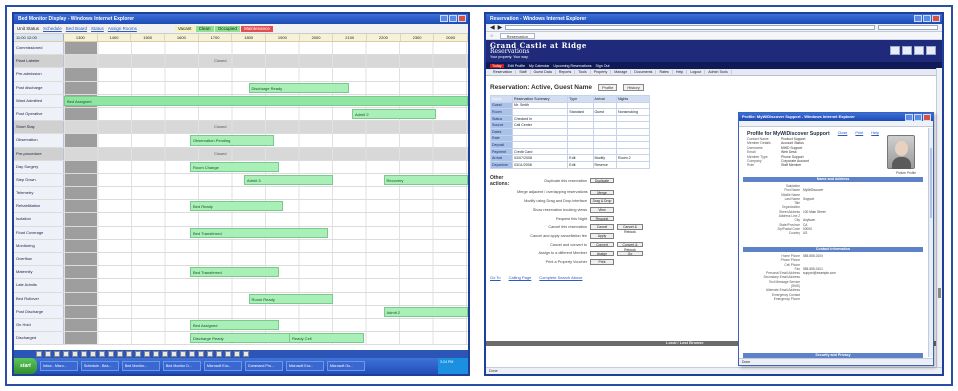  Describe the element at coordinates (718, 72) in the screenshot. I see `menu-item: Admin Tools` at that location.